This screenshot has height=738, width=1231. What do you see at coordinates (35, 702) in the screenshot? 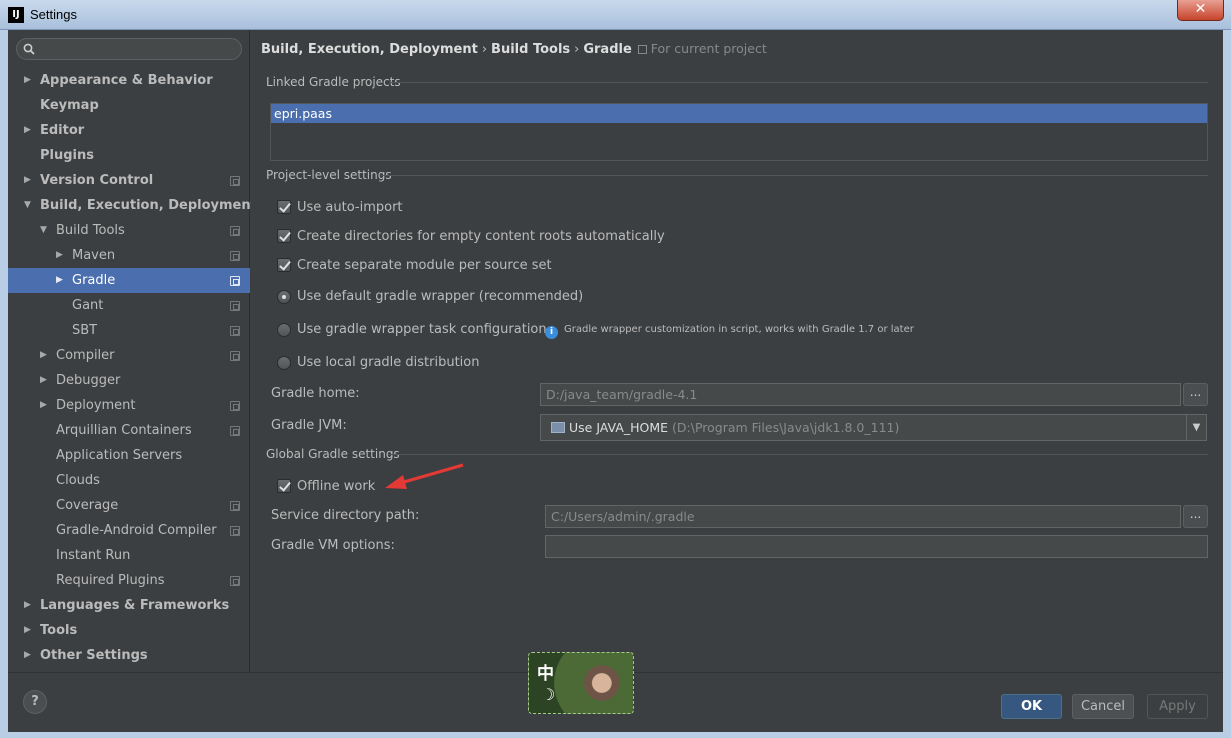
I see `help-button: ?` at bounding box center [35, 702].